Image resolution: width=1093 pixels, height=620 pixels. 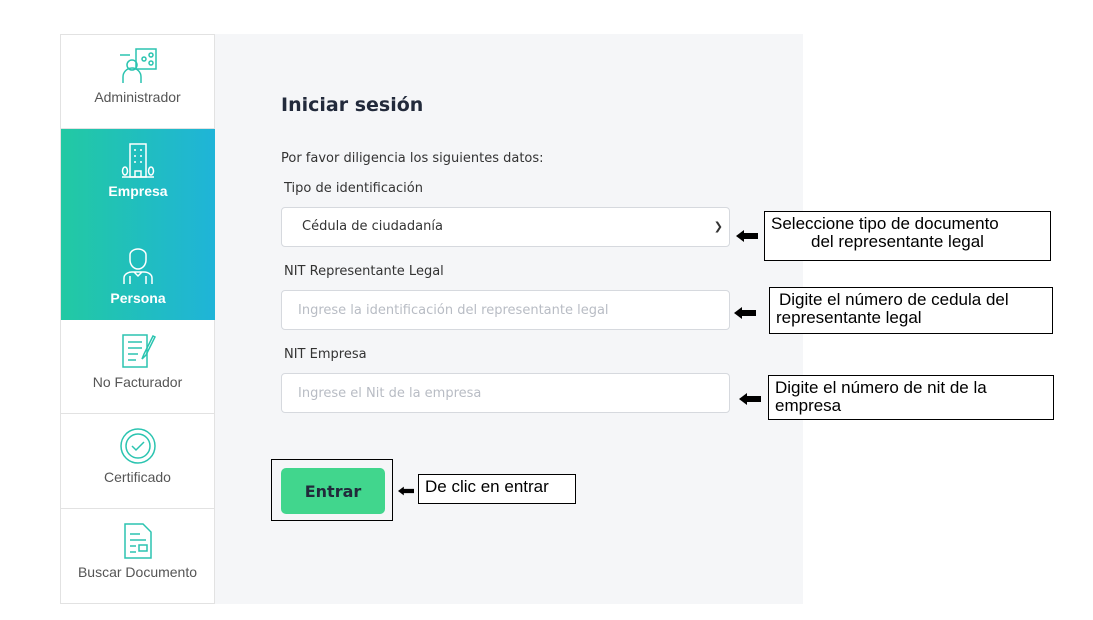 What do you see at coordinates (497, 489) in the screenshot?
I see `callout-entrar: De clic en entrar` at bounding box center [497, 489].